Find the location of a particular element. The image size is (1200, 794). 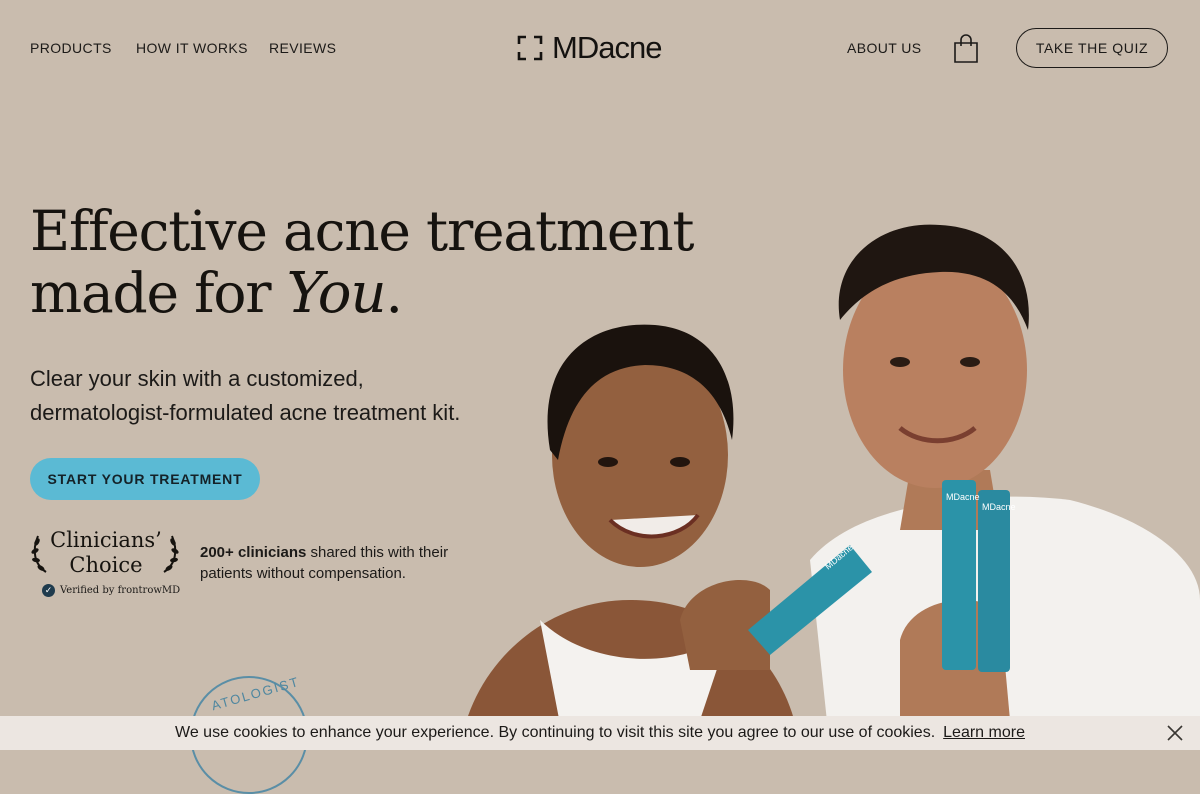

cookie-learn-more-link: Learn more is located at coordinates (984, 733).